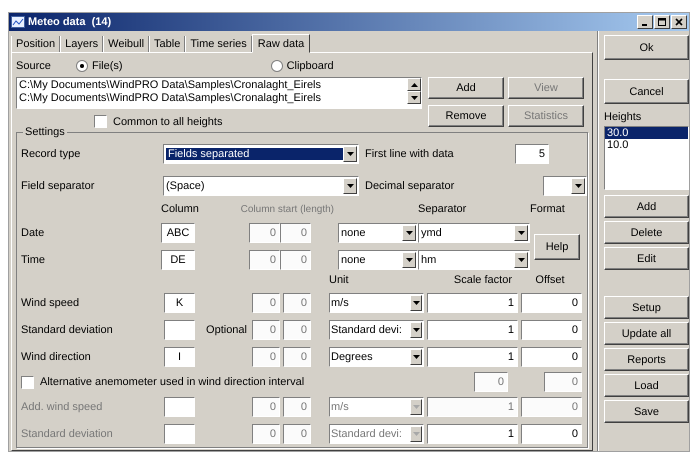 The width and height of the screenshot is (696, 454). I want to click on column-header: Format, so click(548, 209).